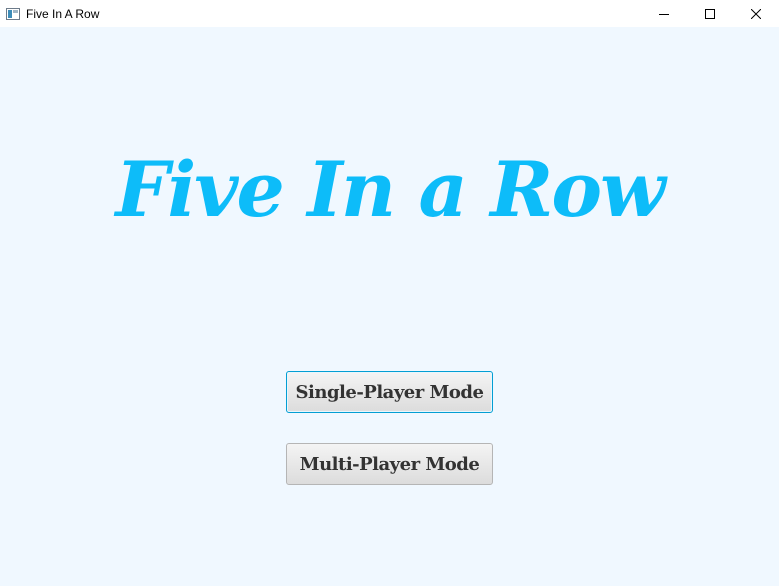 The height and width of the screenshot is (586, 779). Describe the element at coordinates (13, 13) in the screenshot. I see `app-icon` at that location.